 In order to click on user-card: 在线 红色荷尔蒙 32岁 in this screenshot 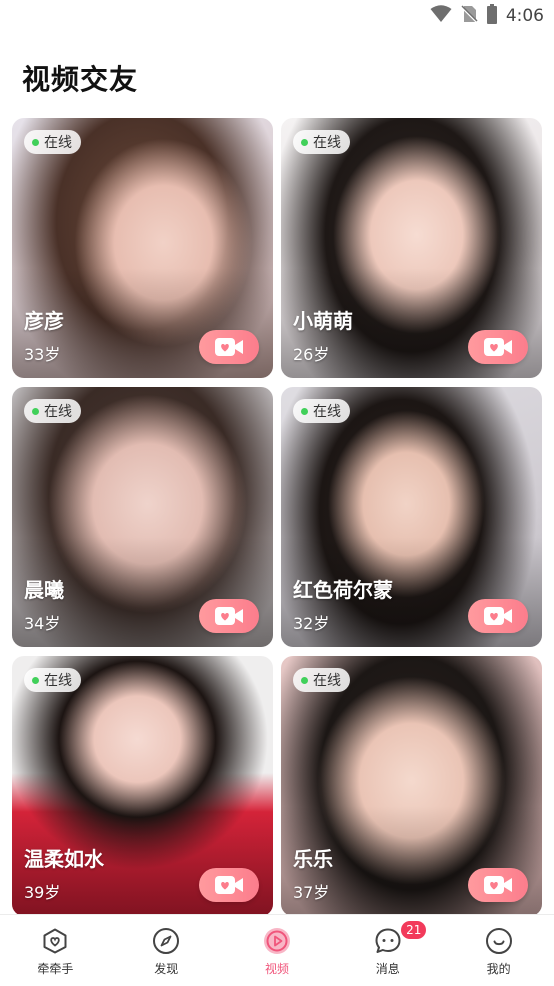, I will do `click(411, 517)`.